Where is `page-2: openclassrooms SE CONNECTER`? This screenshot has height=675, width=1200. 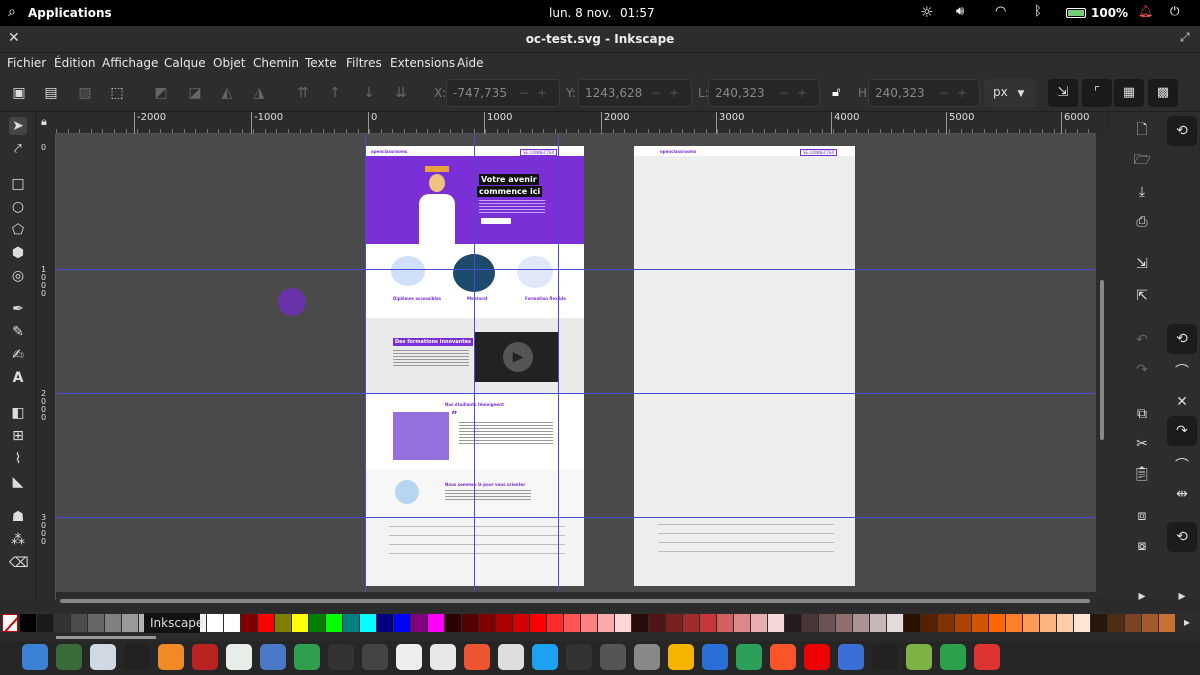 page-2: openclassrooms SE CONNECTER is located at coordinates (744, 366).